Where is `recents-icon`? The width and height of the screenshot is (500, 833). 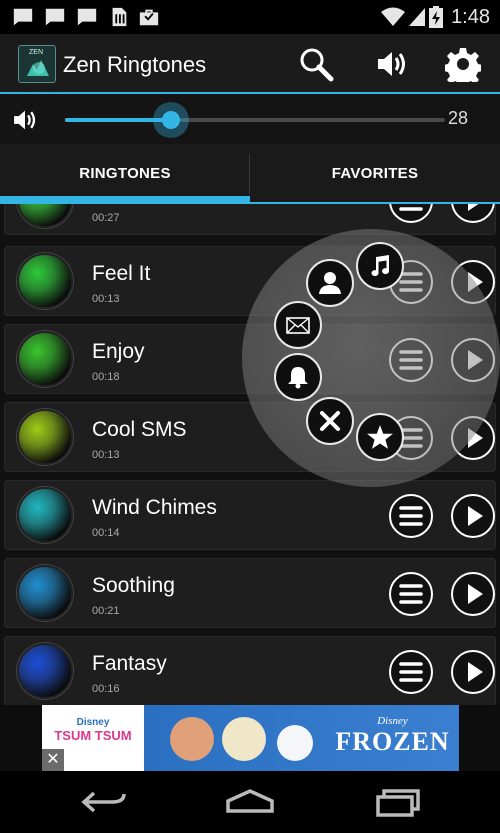
recents-icon is located at coordinates (398, 802).